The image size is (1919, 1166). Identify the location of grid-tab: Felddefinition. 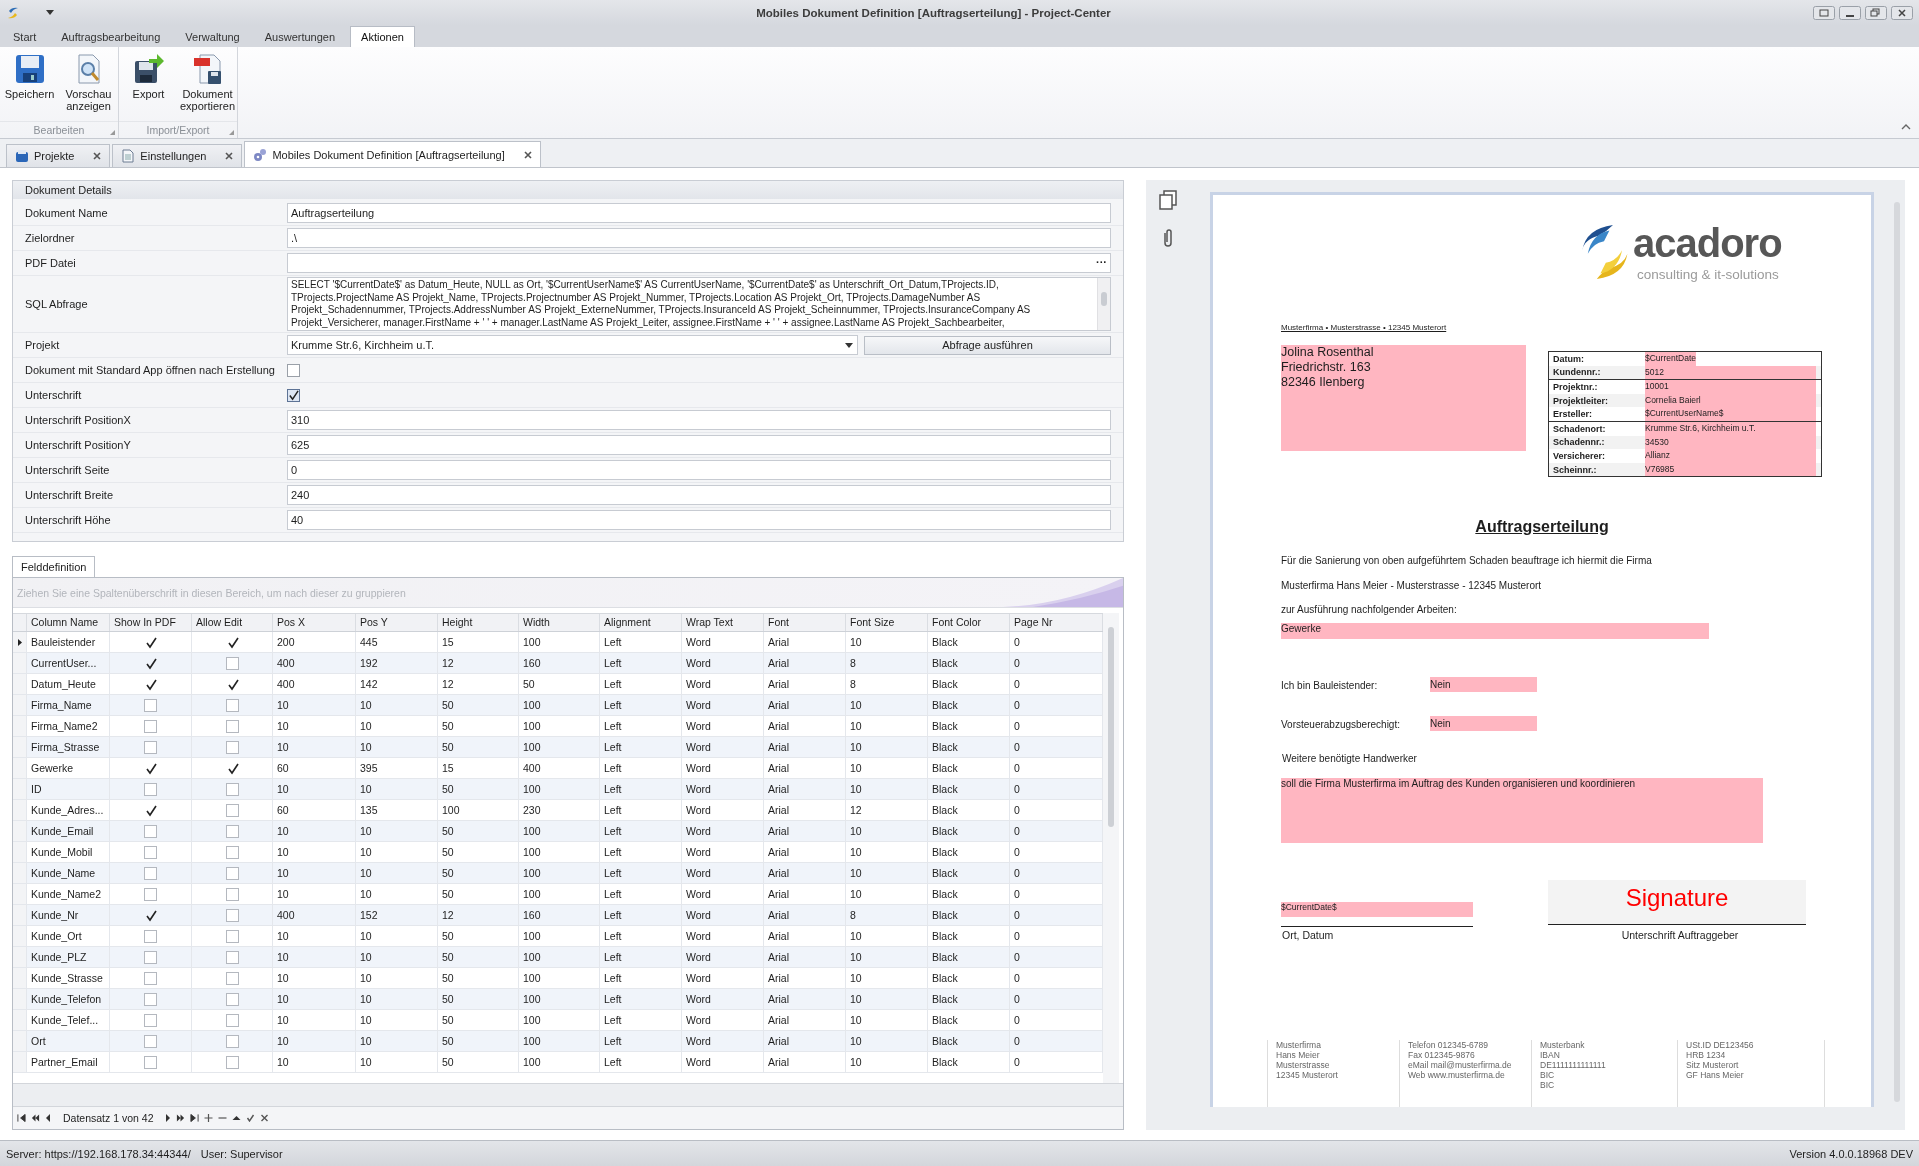
(54, 566).